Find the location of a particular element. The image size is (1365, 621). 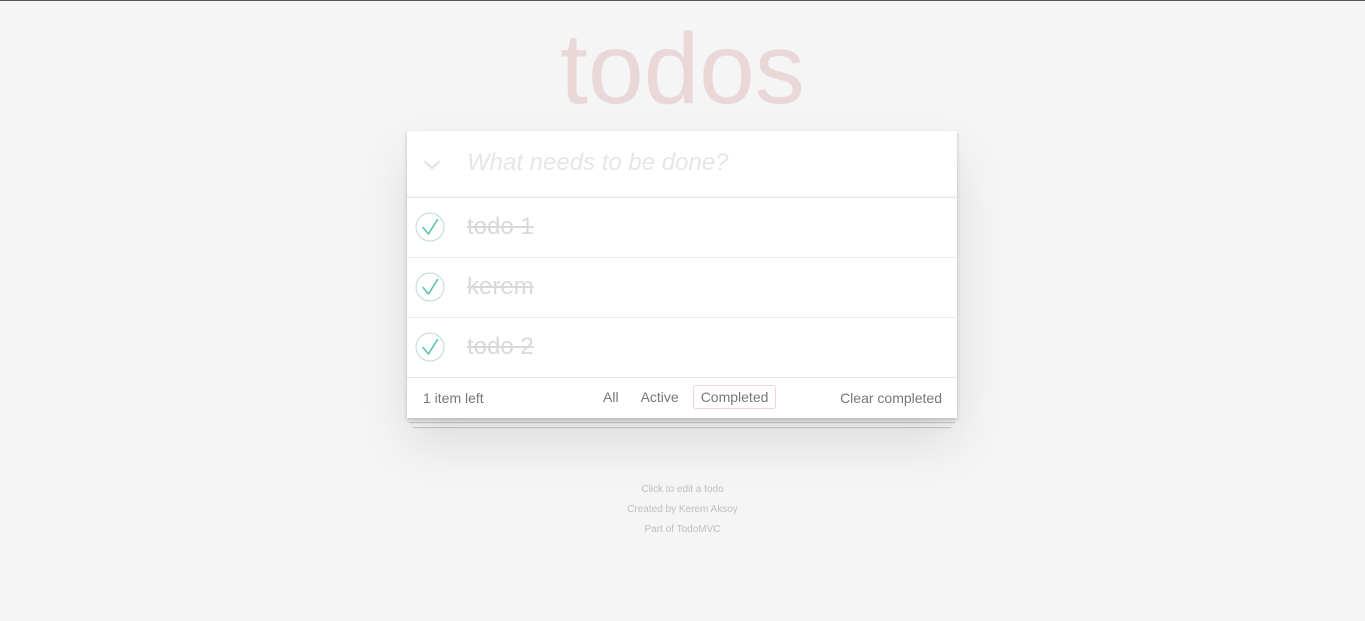

filter-all-link: All is located at coordinates (611, 397).